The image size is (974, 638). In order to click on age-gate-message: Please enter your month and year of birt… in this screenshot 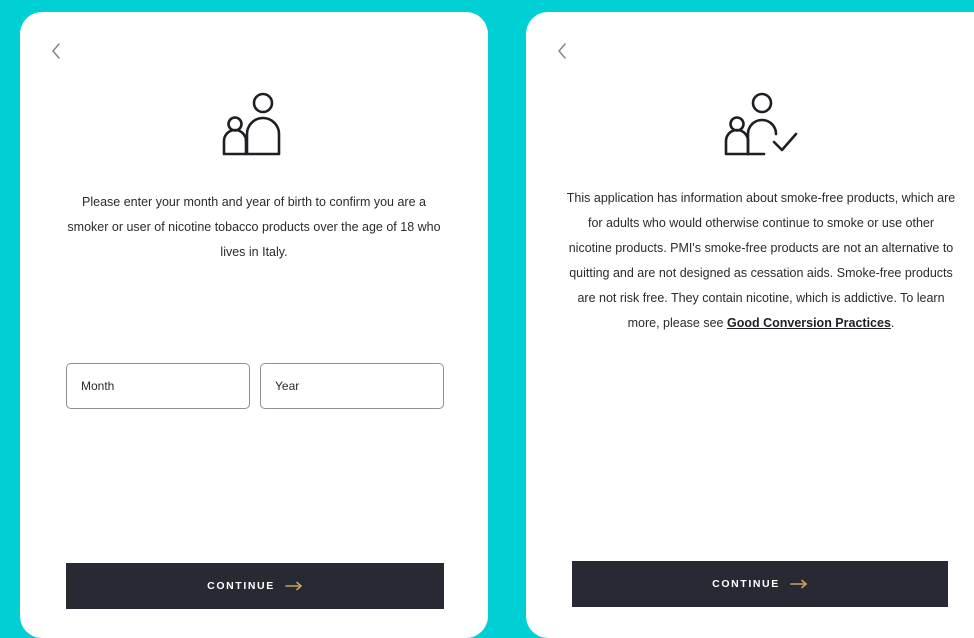, I will do `click(254, 227)`.